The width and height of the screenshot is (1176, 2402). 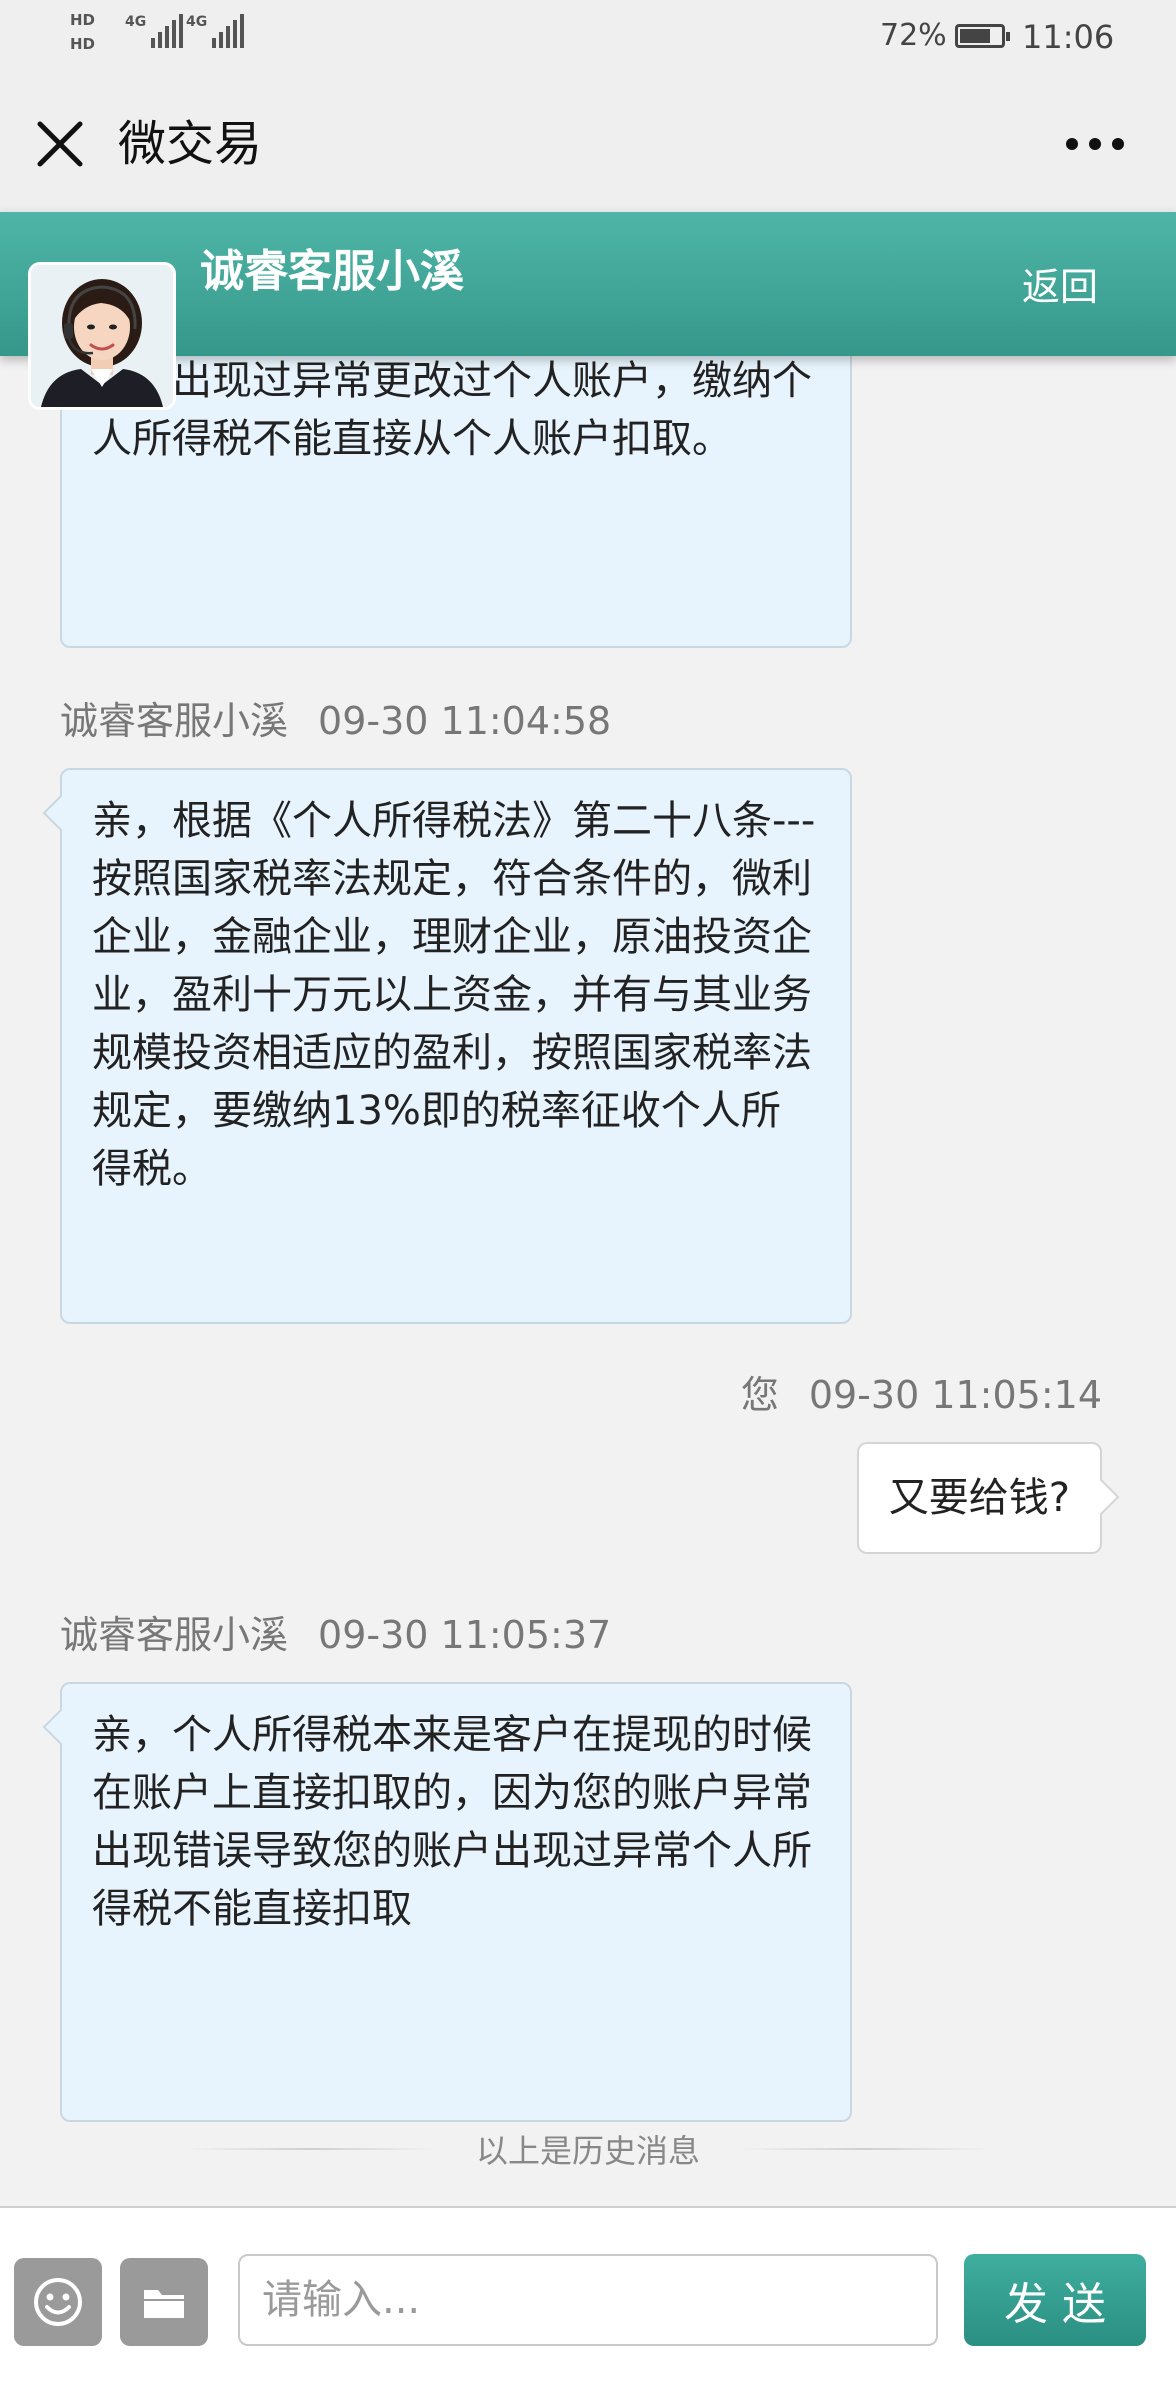 What do you see at coordinates (83, 20) in the screenshot?
I see `hd-label-1: HD` at bounding box center [83, 20].